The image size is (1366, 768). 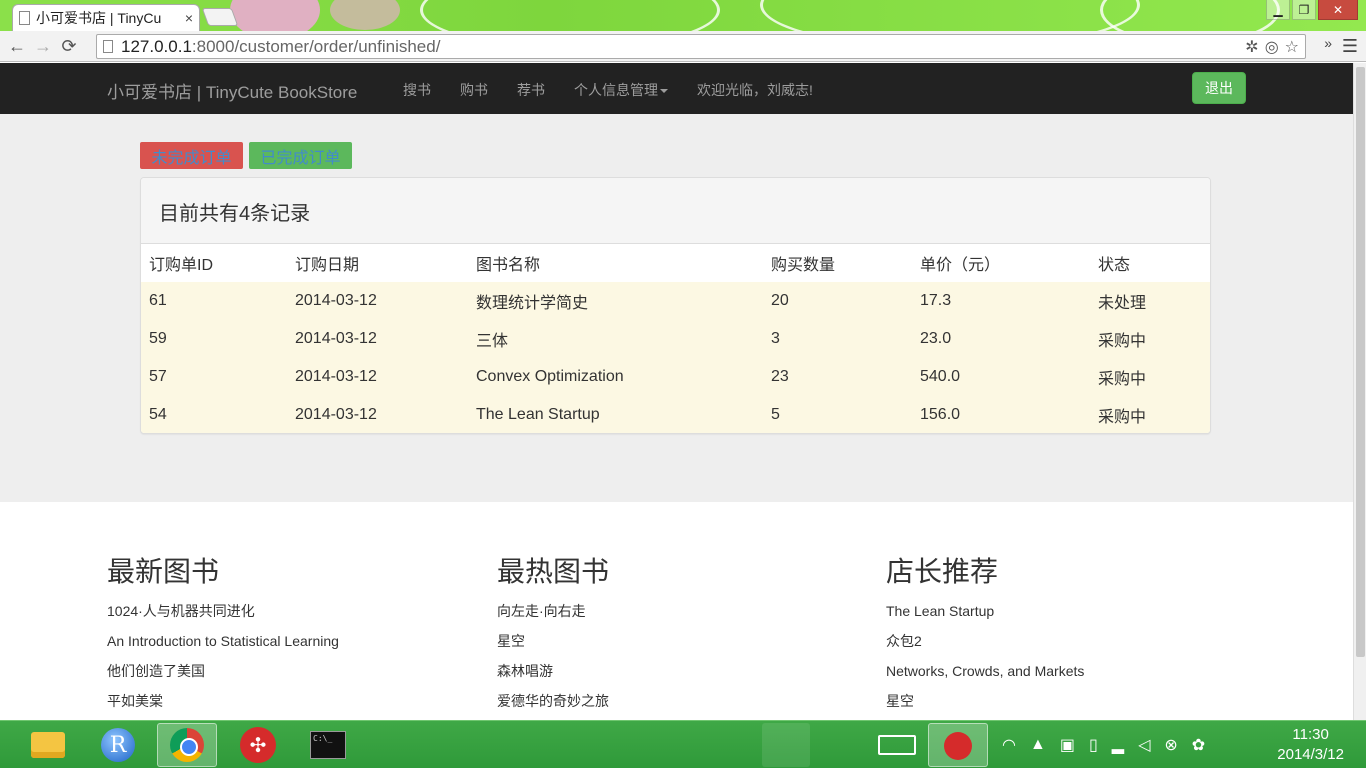 I want to click on keyboard-icon, so click(x=897, y=744).